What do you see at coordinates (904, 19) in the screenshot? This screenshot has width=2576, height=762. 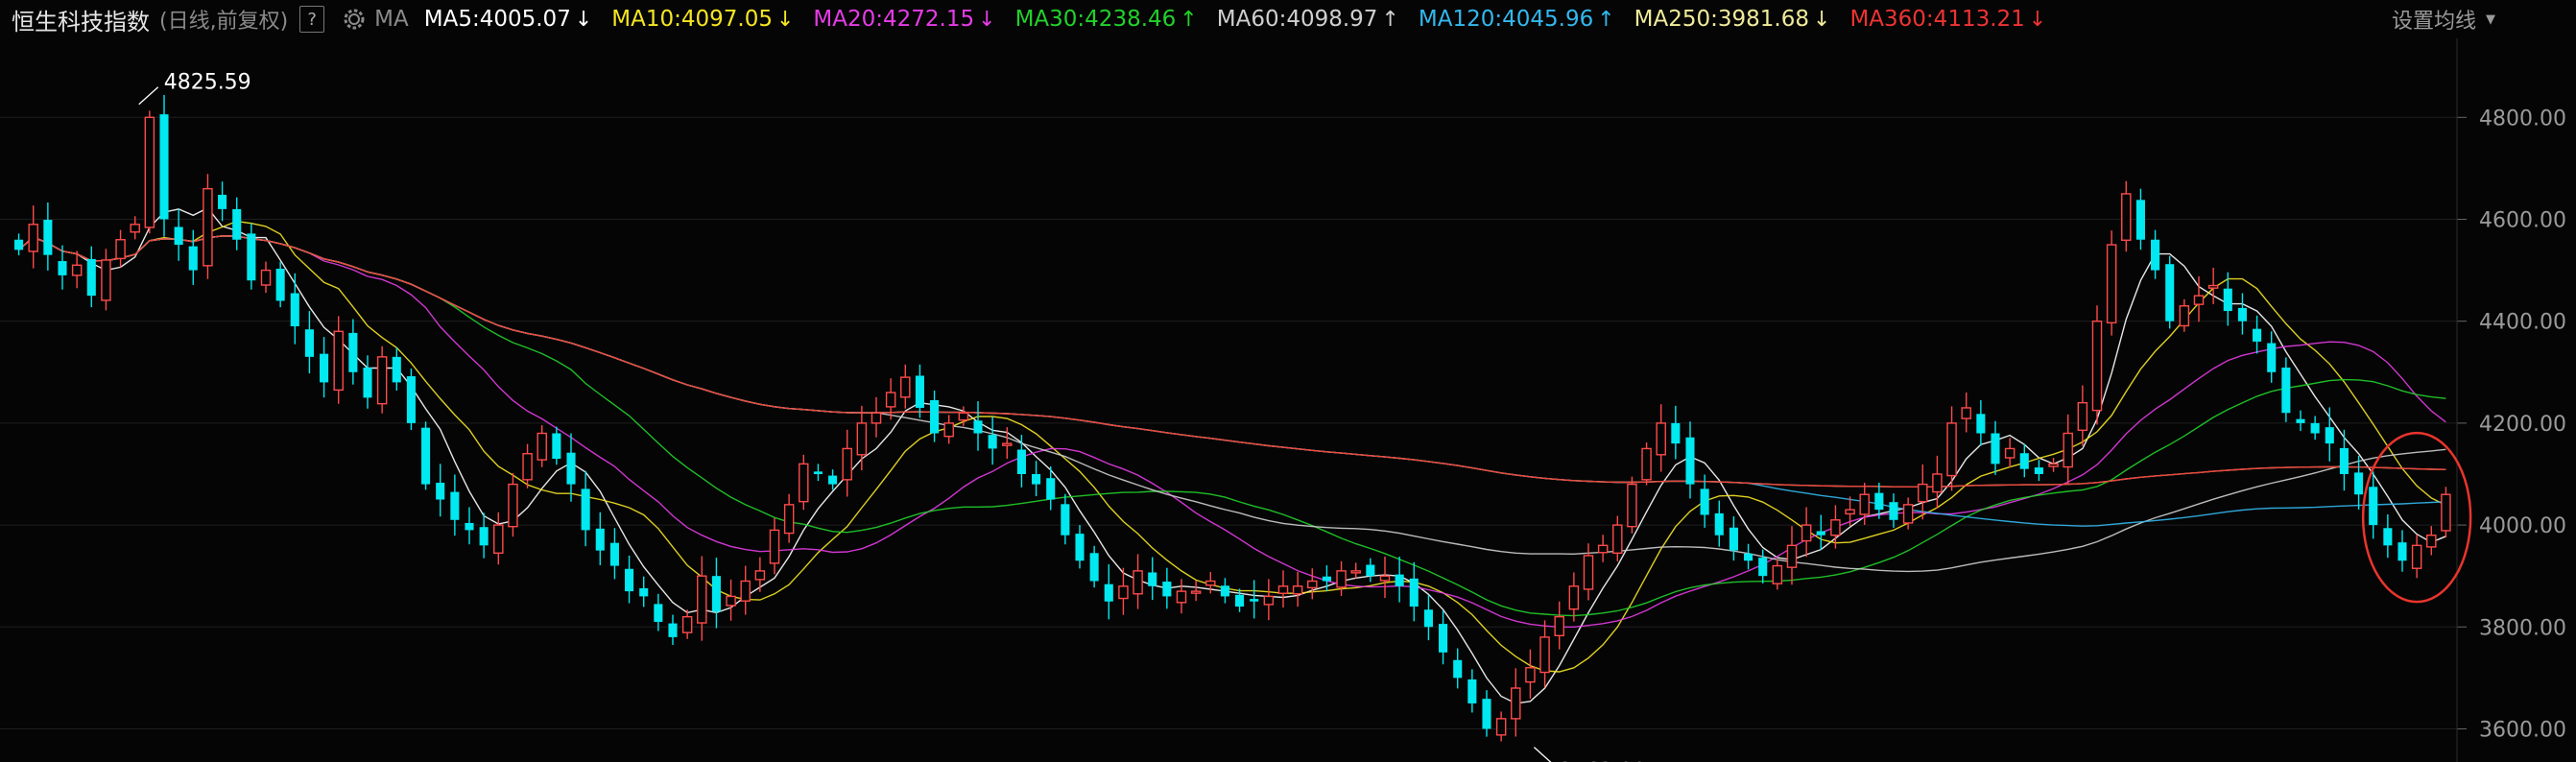 I see `ma-legend-item: MA20:4272.15 ↓` at bounding box center [904, 19].